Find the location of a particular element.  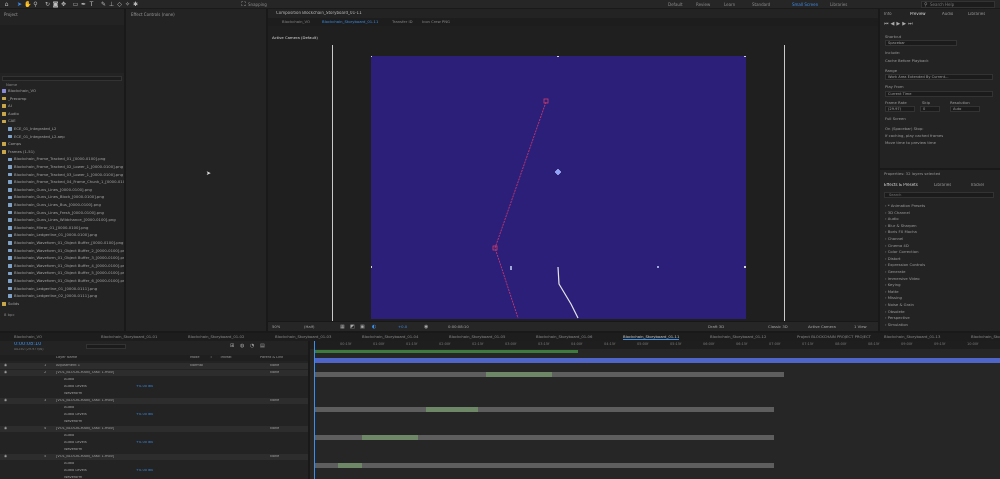

layer-handle is located at coordinates (511, 268).